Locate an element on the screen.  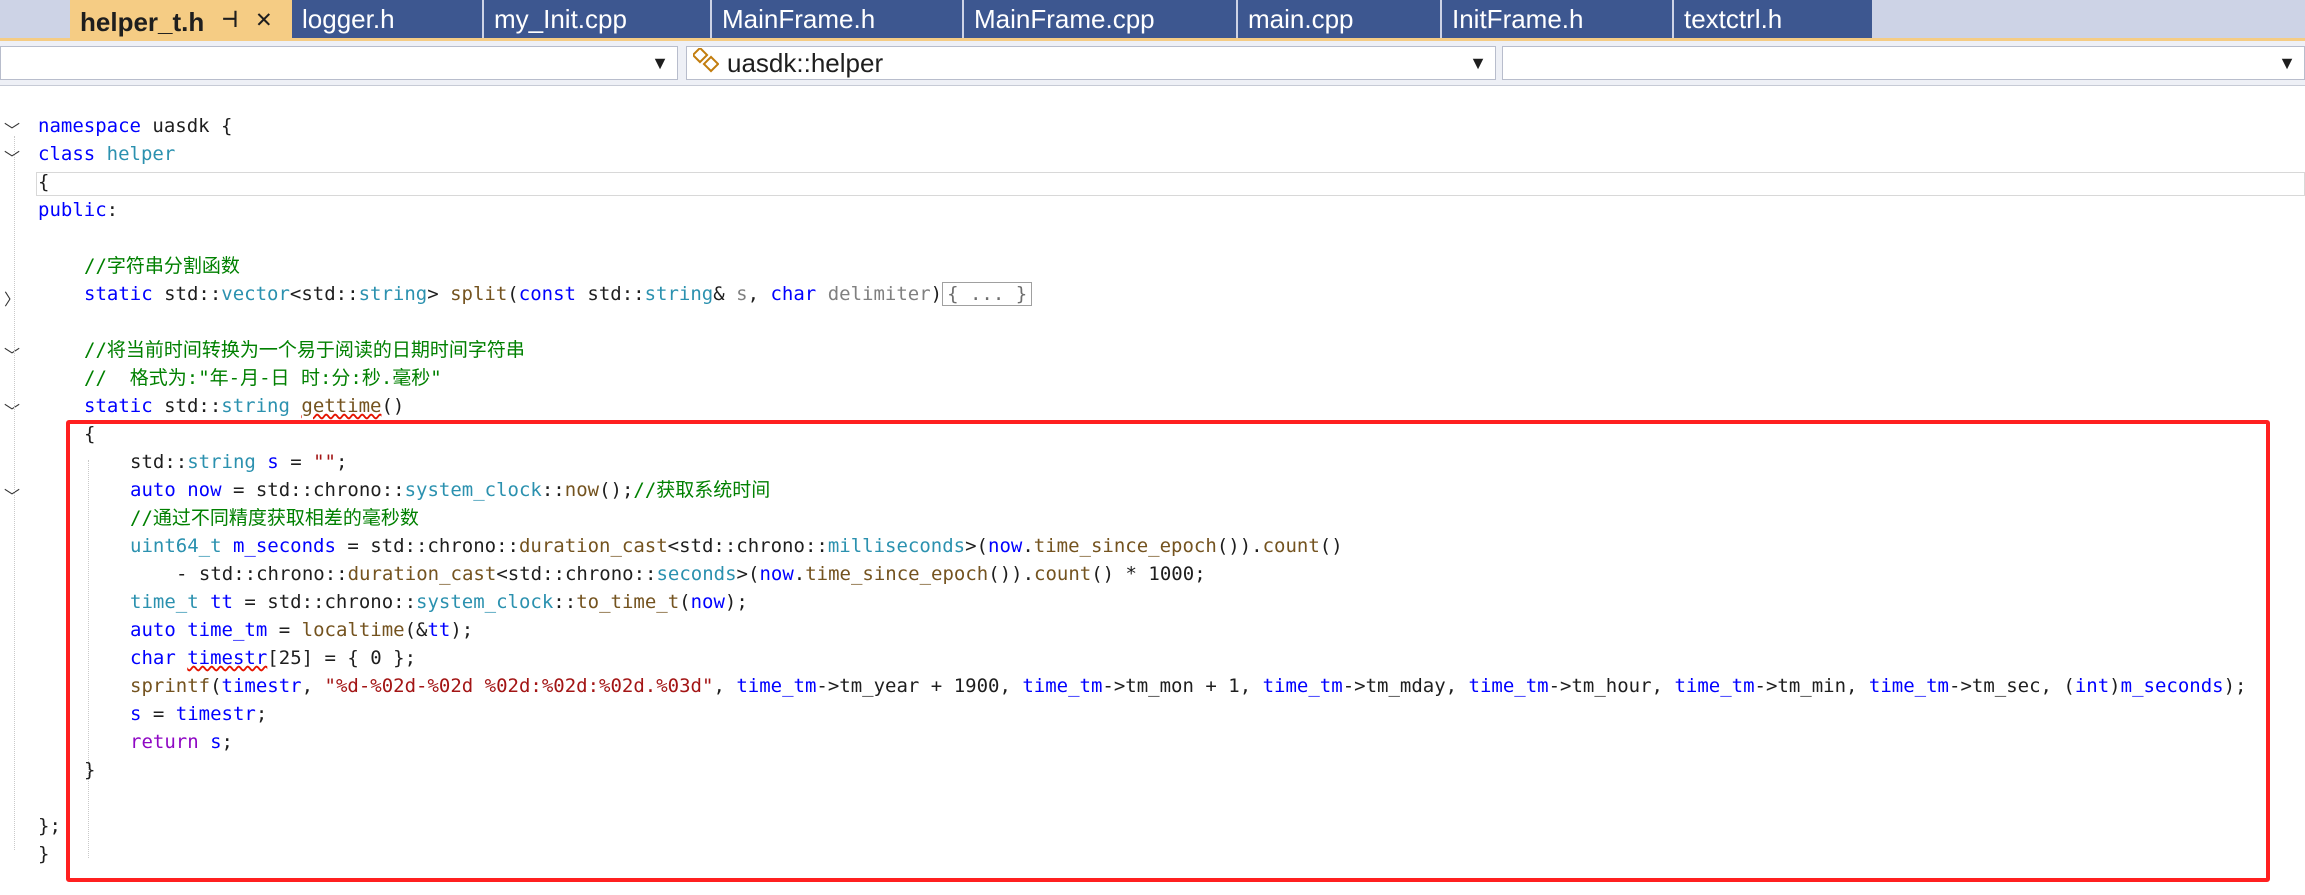
navigation-bar: ▼ uasdk::helper ▼ ▼ is located at coordinates (1152, 63).